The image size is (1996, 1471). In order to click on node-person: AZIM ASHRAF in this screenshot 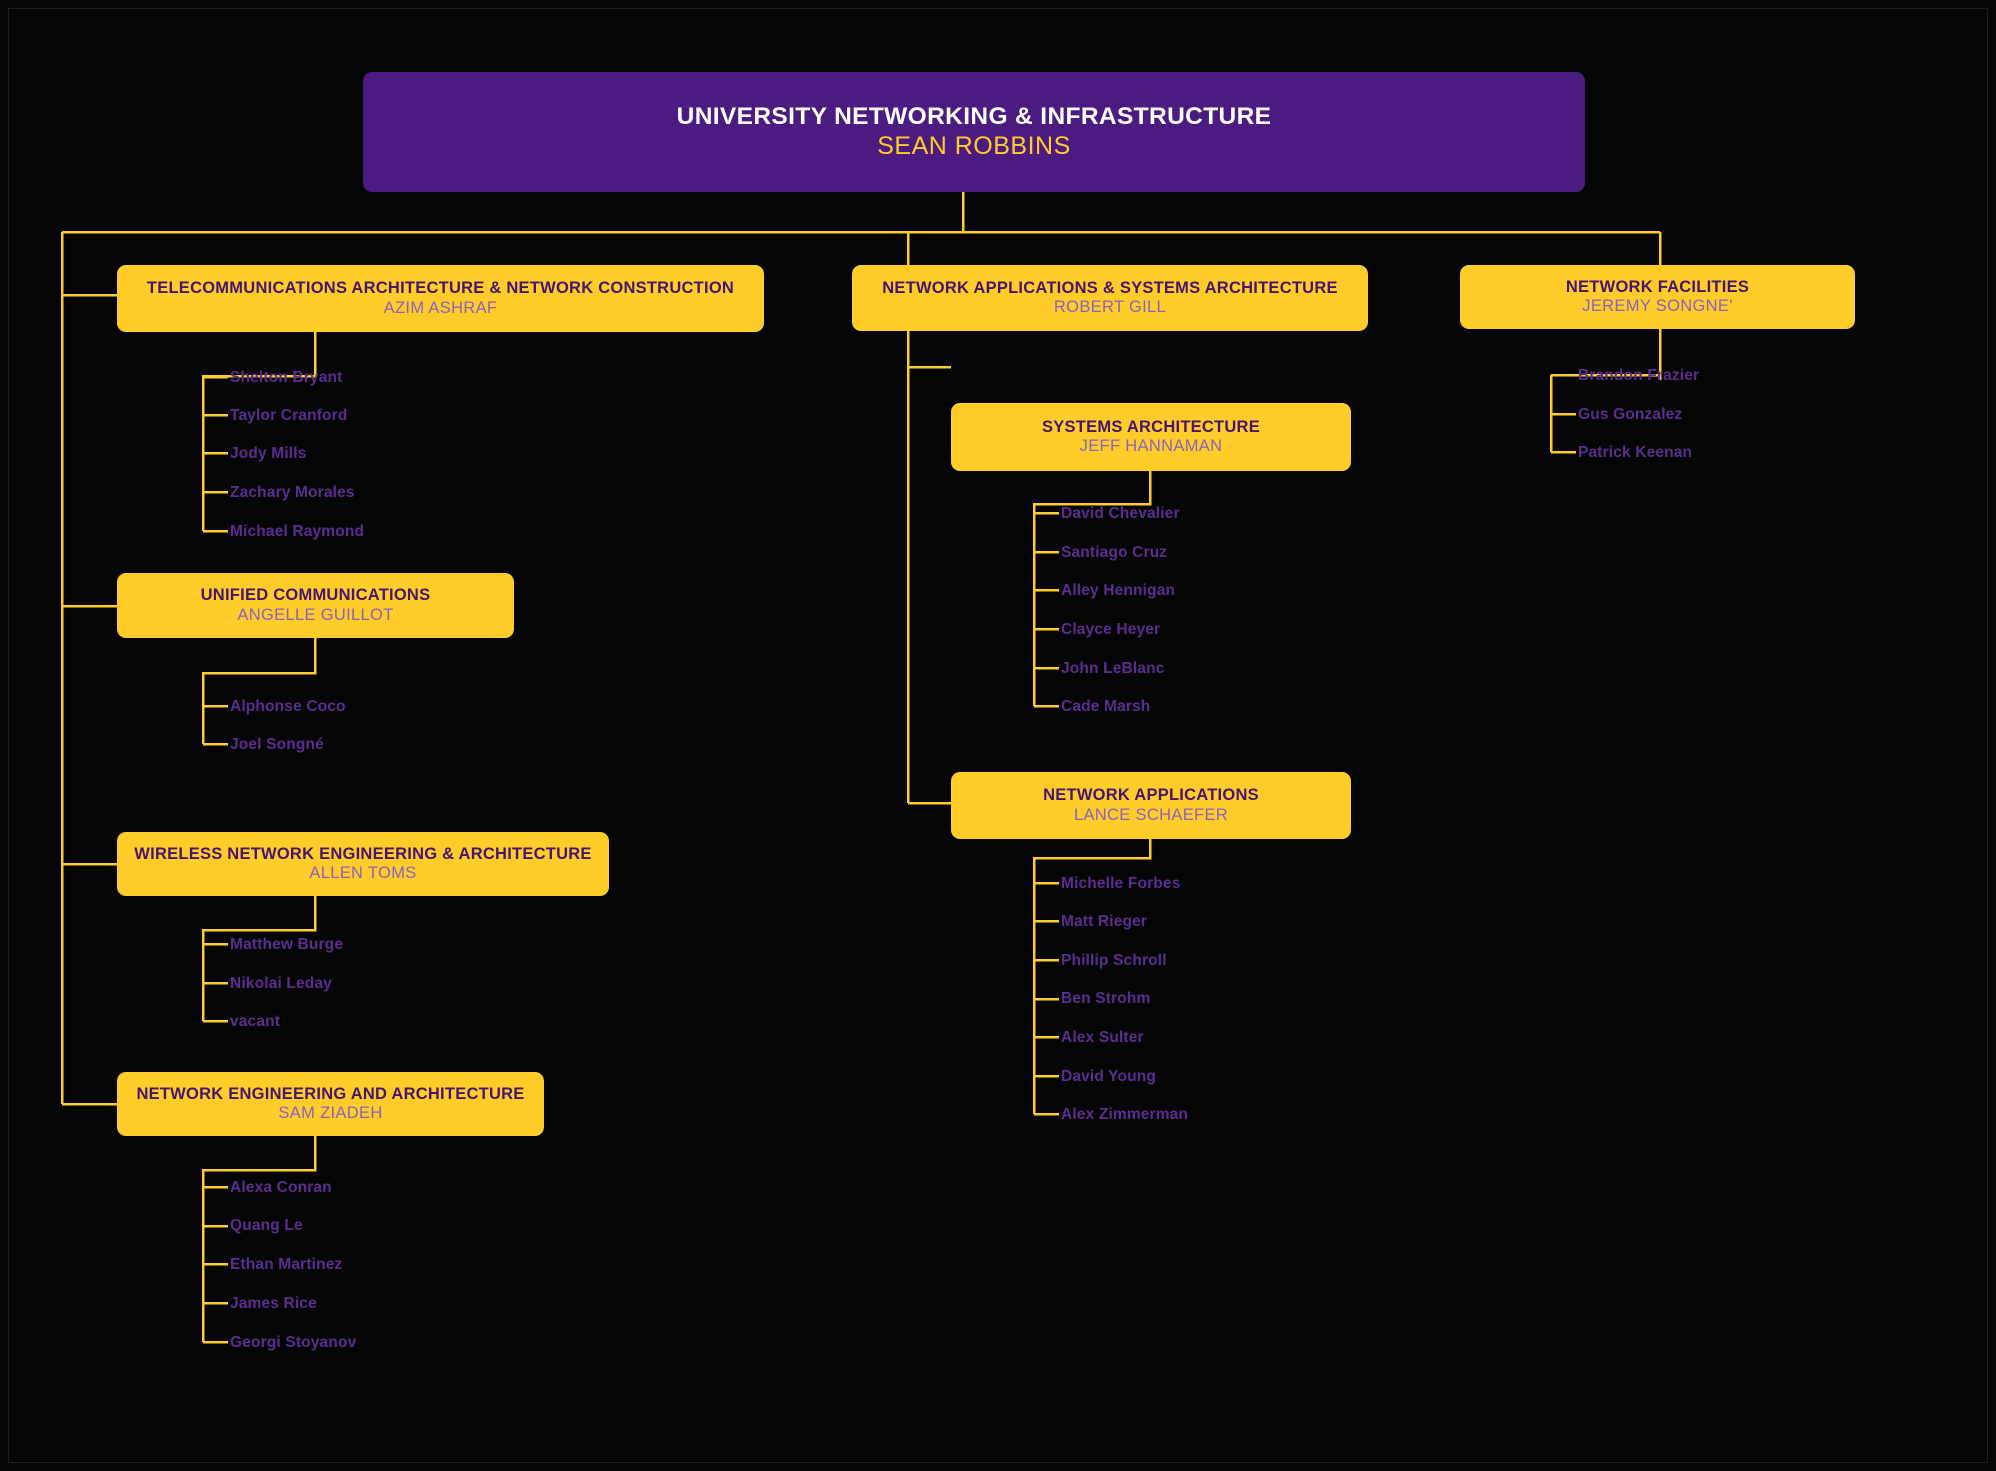, I will do `click(440, 307)`.